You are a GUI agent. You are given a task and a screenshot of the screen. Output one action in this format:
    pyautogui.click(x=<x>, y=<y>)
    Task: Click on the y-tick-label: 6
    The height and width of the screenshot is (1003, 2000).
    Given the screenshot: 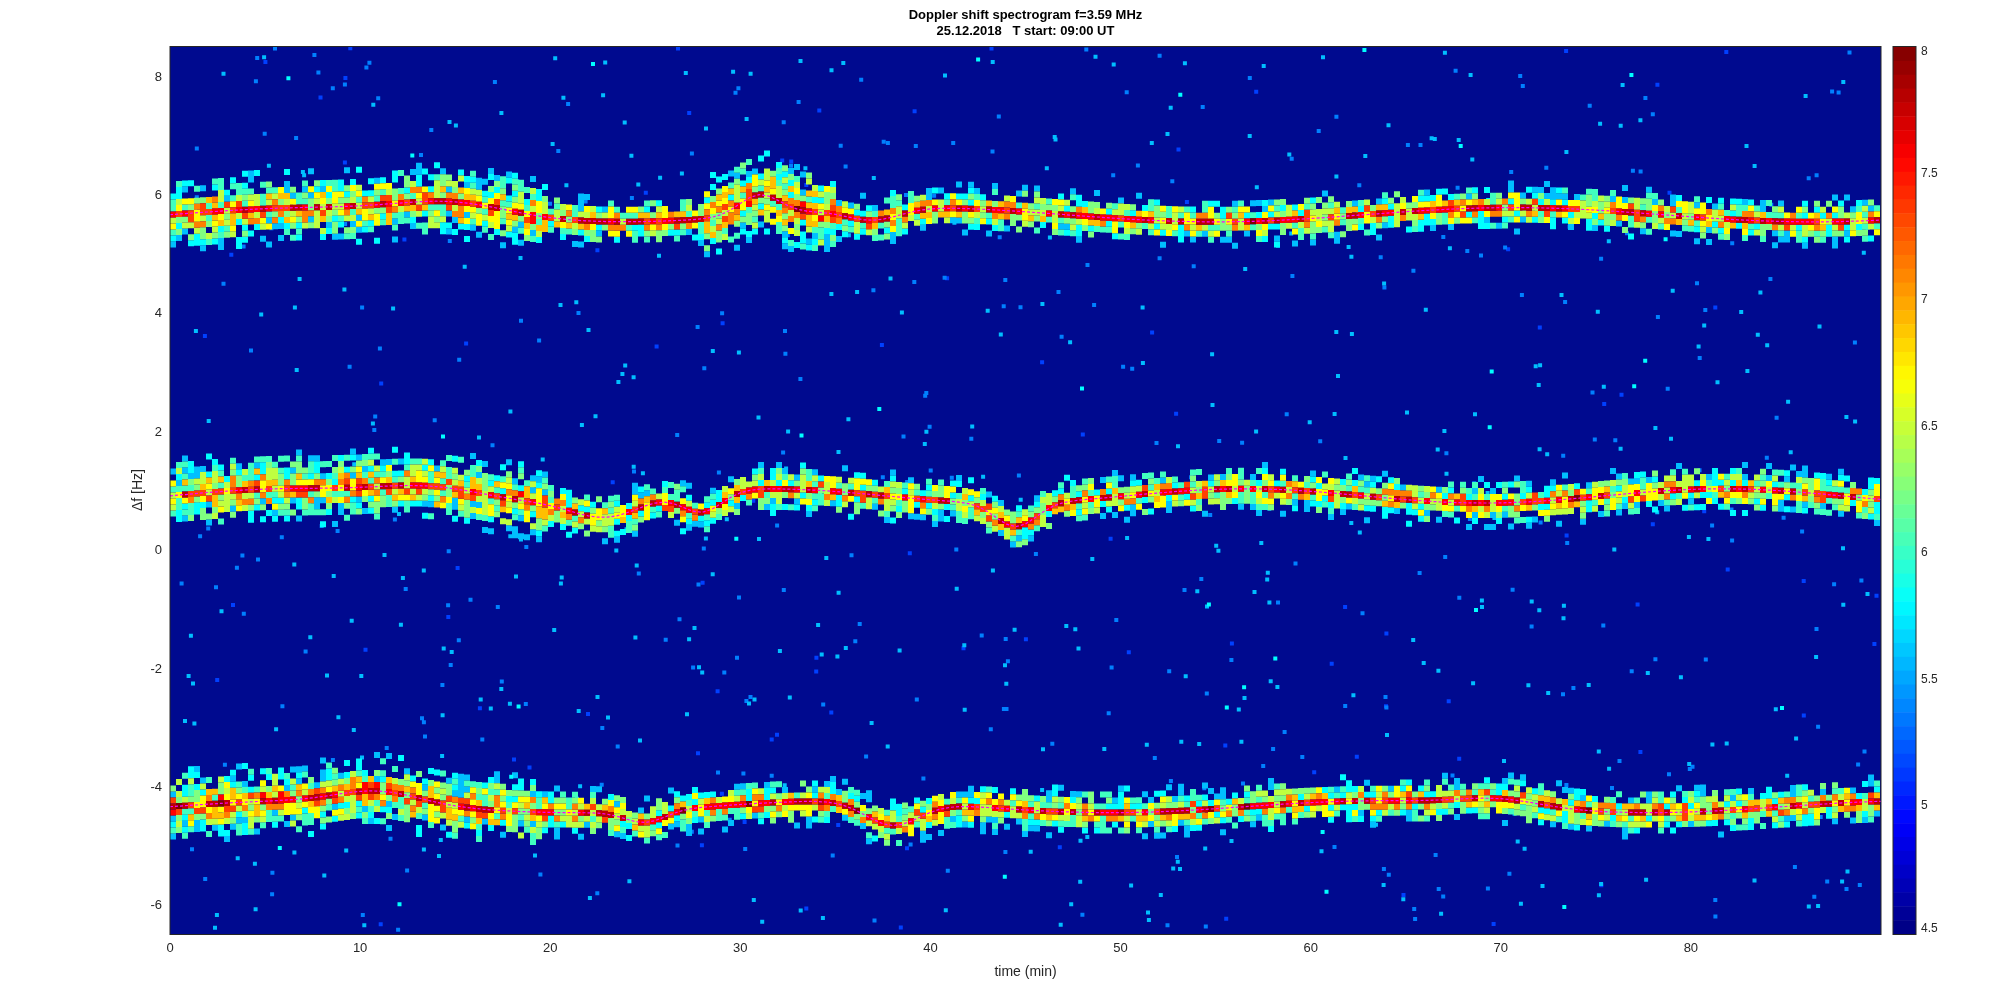 What is the action you would take?
    pyautogui.click(x=158, y=194)
    